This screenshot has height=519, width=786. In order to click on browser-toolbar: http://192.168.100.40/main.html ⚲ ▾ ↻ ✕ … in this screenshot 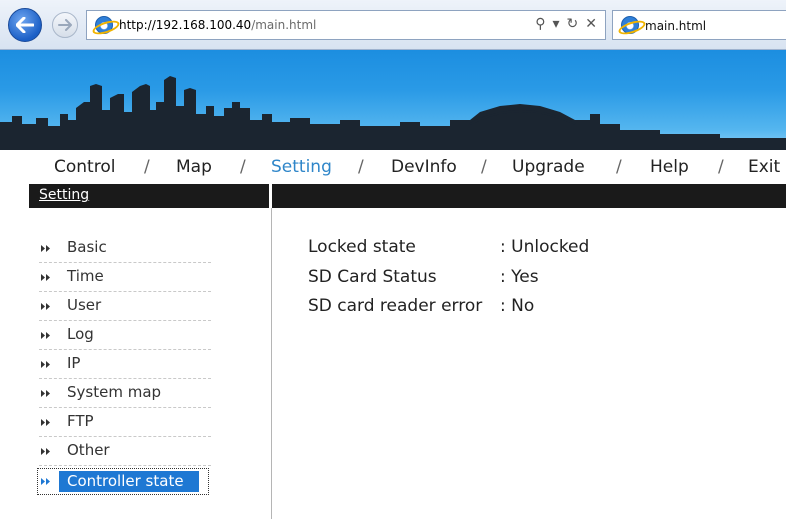, I will do `click(393, 25)`.